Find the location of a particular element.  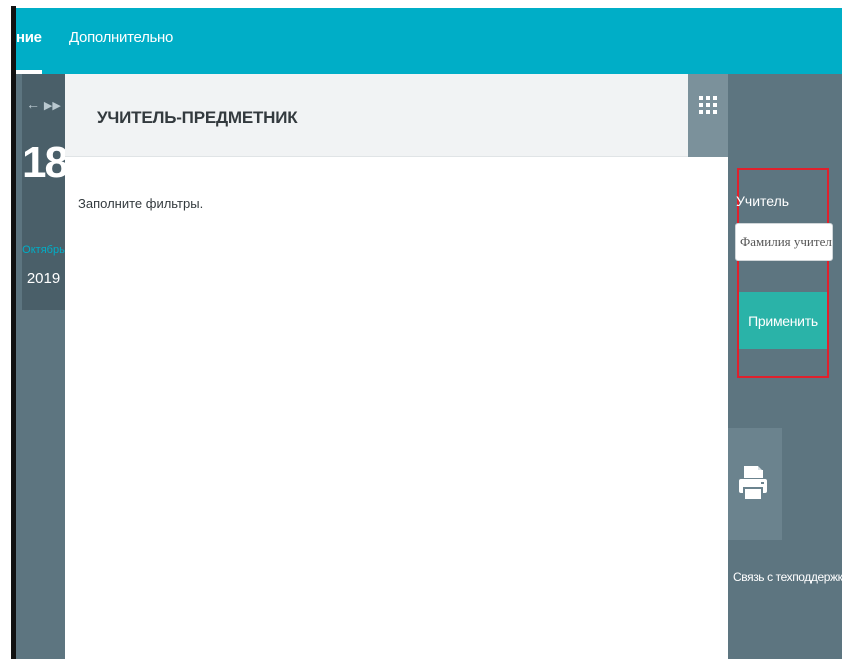

apply-button: Применить is located at coordinates (783, 320).